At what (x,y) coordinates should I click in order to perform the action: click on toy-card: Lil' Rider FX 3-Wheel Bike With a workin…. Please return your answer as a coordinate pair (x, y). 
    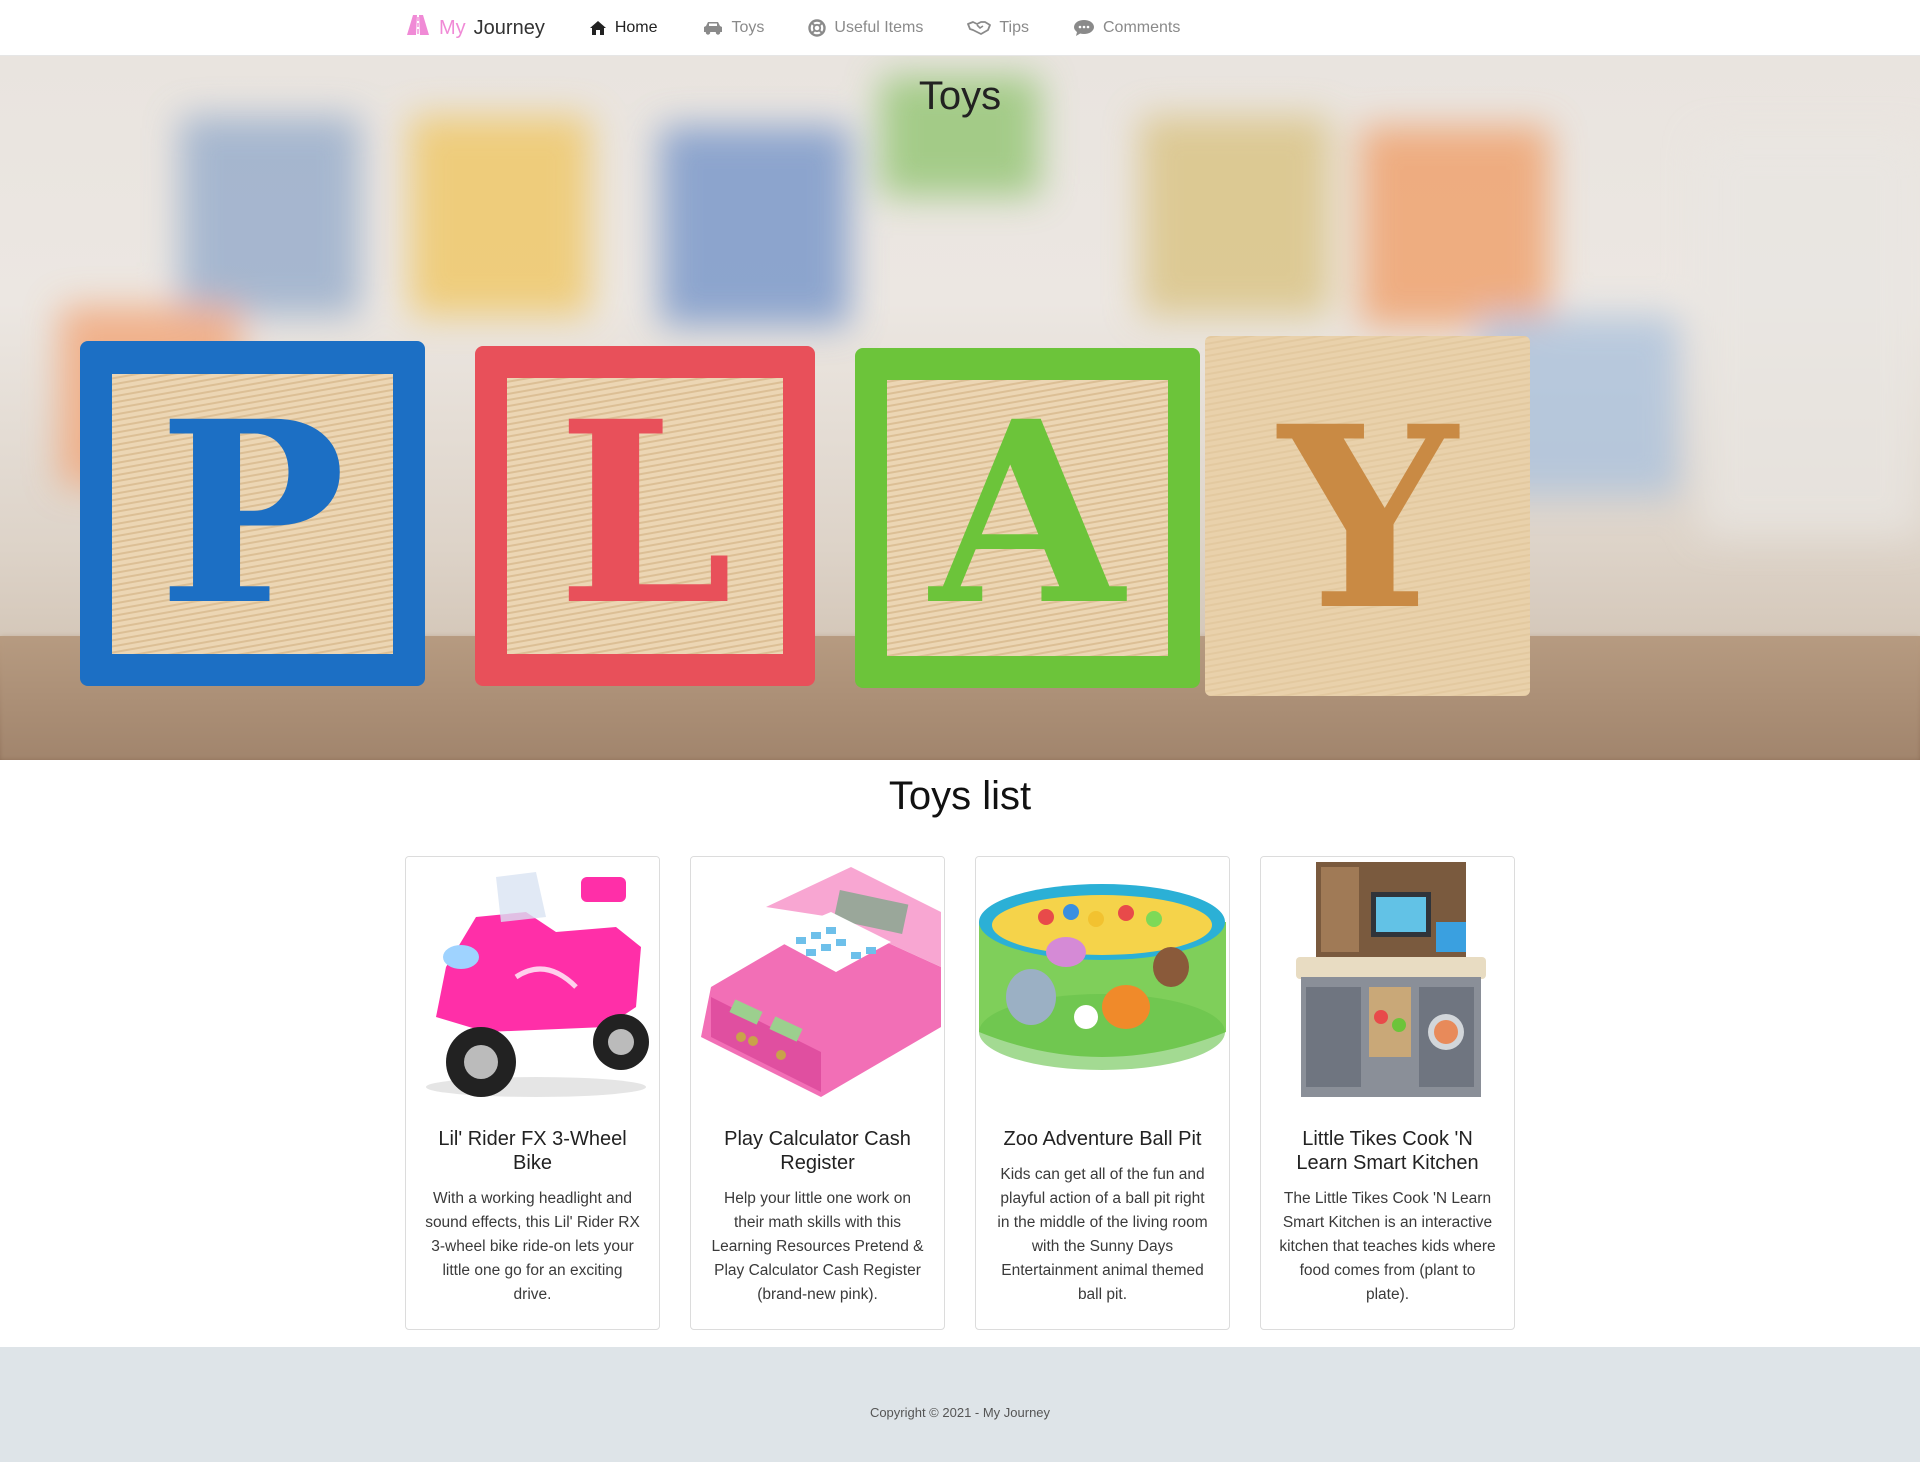
    Looking at the image, I should click on (532, 1093).